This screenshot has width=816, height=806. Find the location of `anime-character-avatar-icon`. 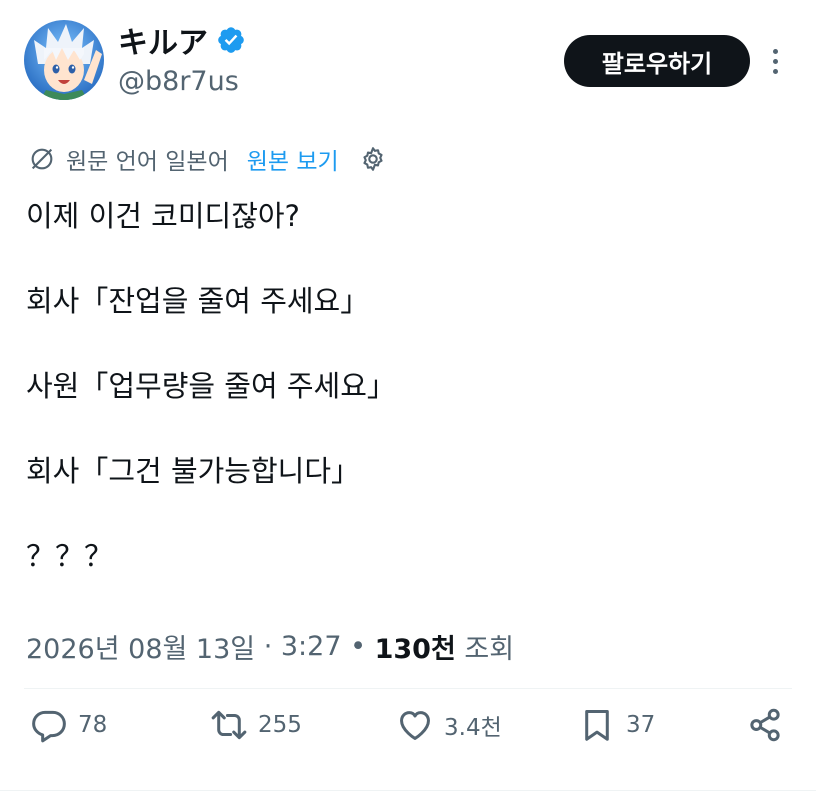

anime-character-avatar-icon is located at coordinates (64, 60).